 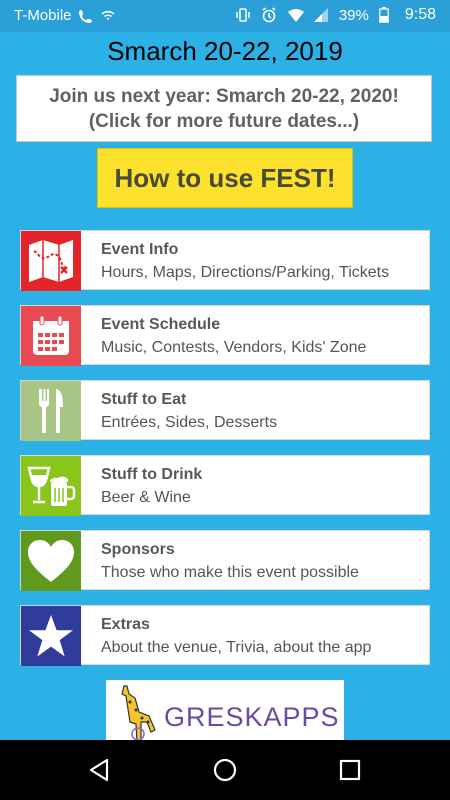 I want to click on navigation-bar, so click(x=225, y=770).